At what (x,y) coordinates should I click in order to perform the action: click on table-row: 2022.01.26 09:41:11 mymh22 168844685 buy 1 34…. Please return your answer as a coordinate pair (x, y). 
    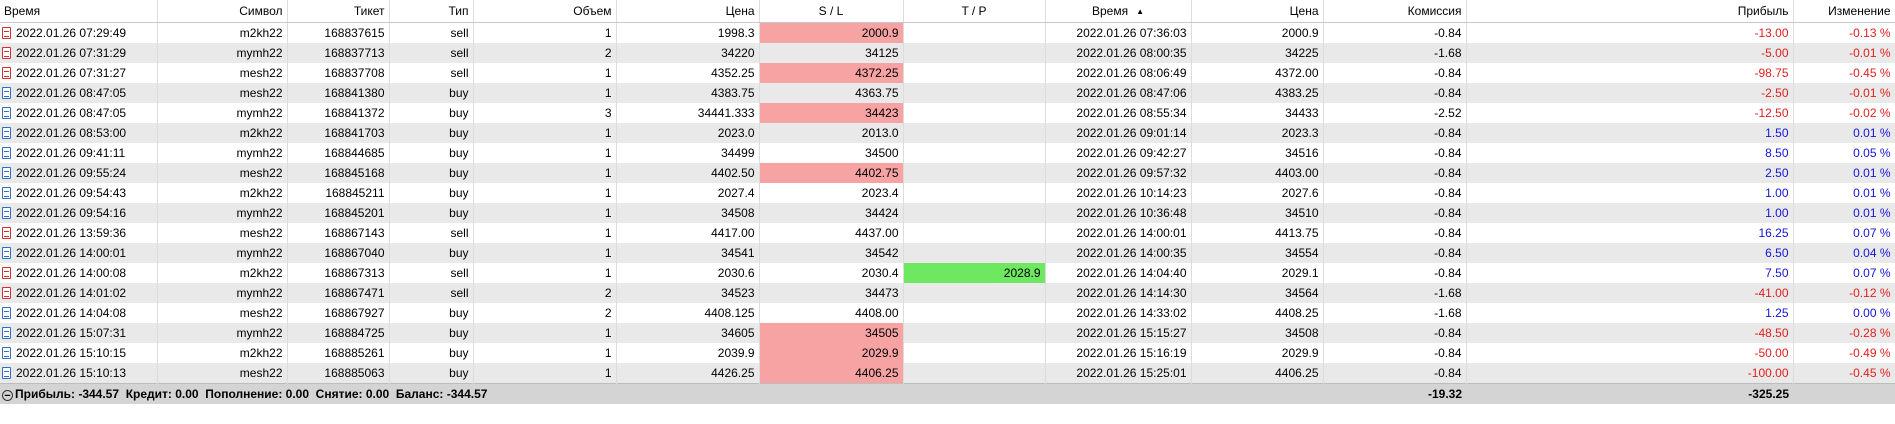
    Looking at the image, I should click on (947, 153).